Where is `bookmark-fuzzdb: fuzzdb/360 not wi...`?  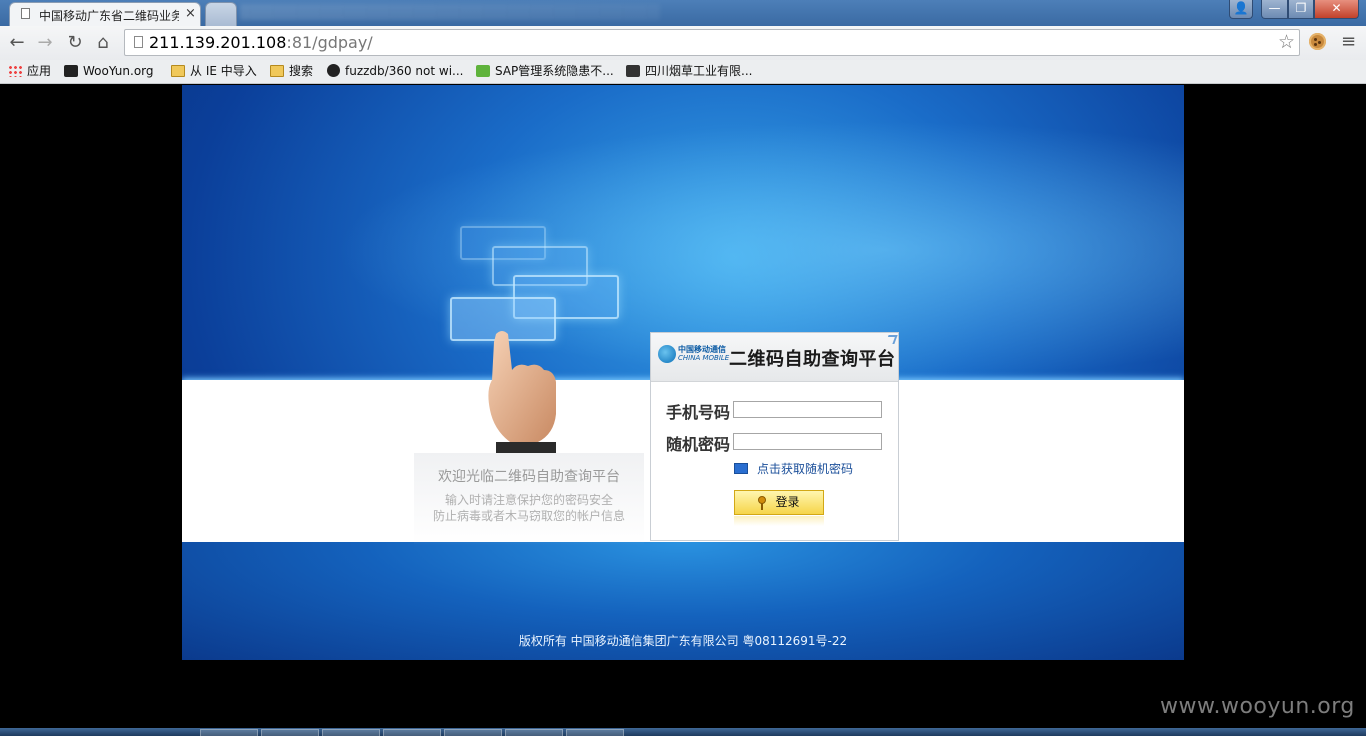 bookmark-fuzzdb: fuzzdb/360 not wi... is located at coordinates (395, 71).